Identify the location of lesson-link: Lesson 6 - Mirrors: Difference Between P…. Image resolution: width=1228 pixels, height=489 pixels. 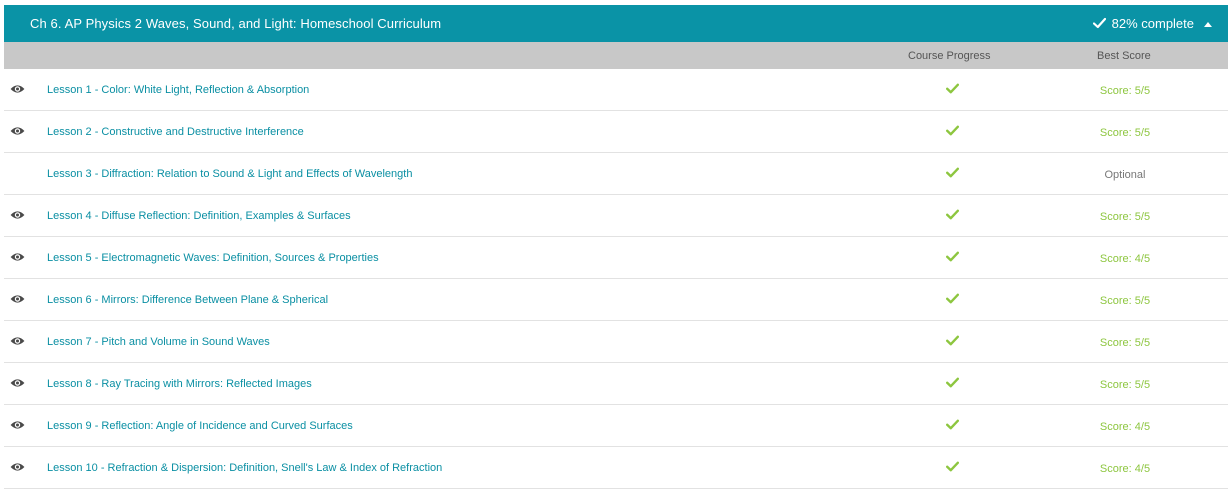
(187, 300).